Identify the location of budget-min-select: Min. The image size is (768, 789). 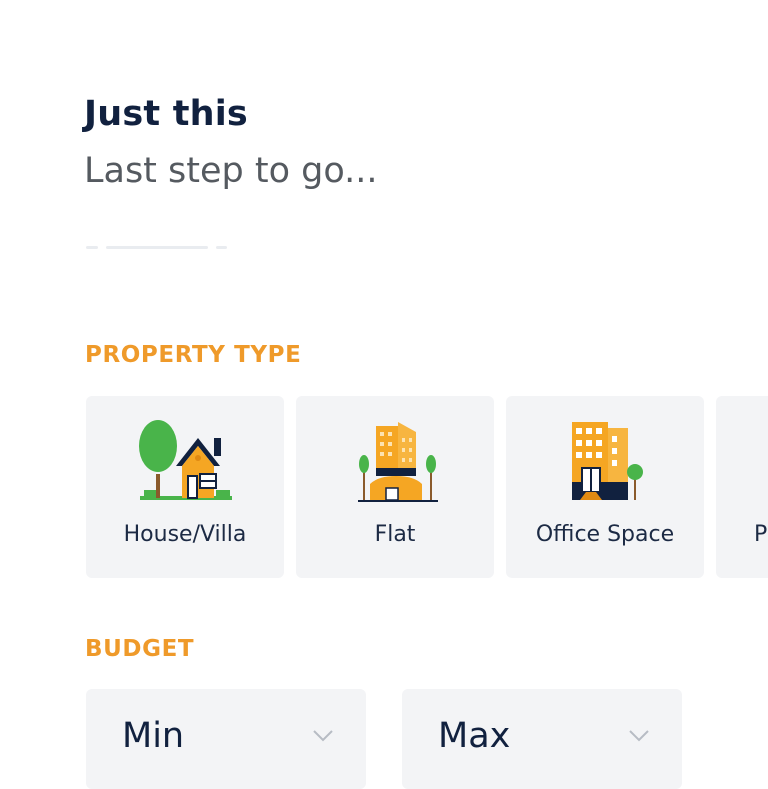
(226, 739).